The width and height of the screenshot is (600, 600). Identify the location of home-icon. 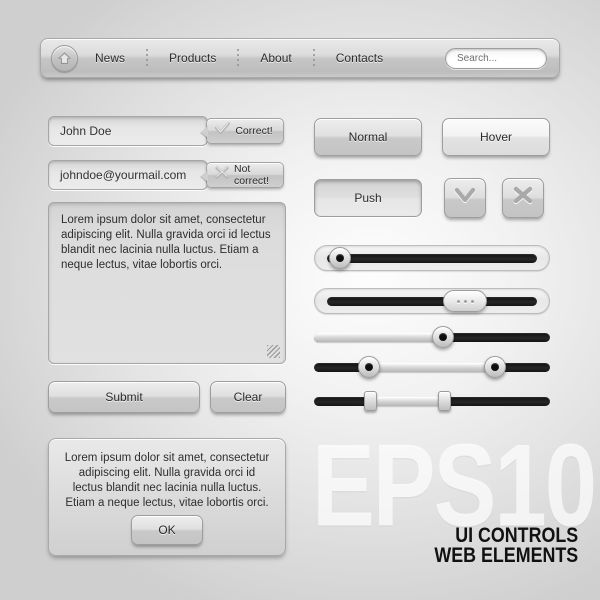
(64, 58).